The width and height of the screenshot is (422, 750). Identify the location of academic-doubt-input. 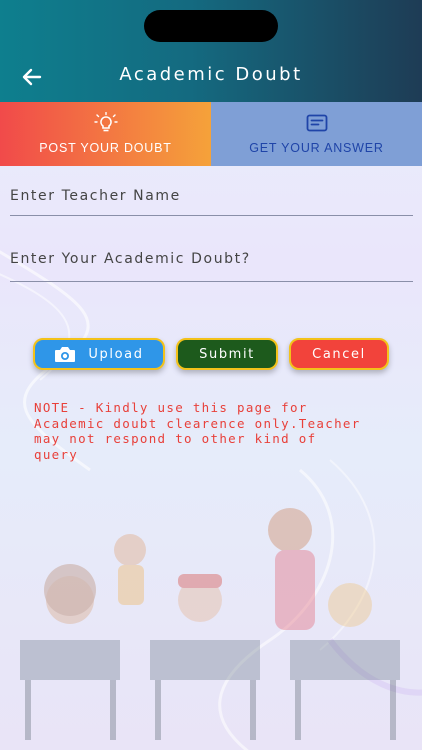
(211, 258).